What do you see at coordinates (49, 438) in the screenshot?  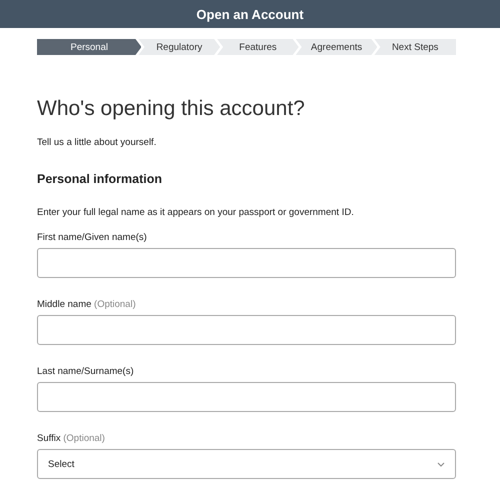 I see `field-label: Suffix` at bounding box center [49, 438].